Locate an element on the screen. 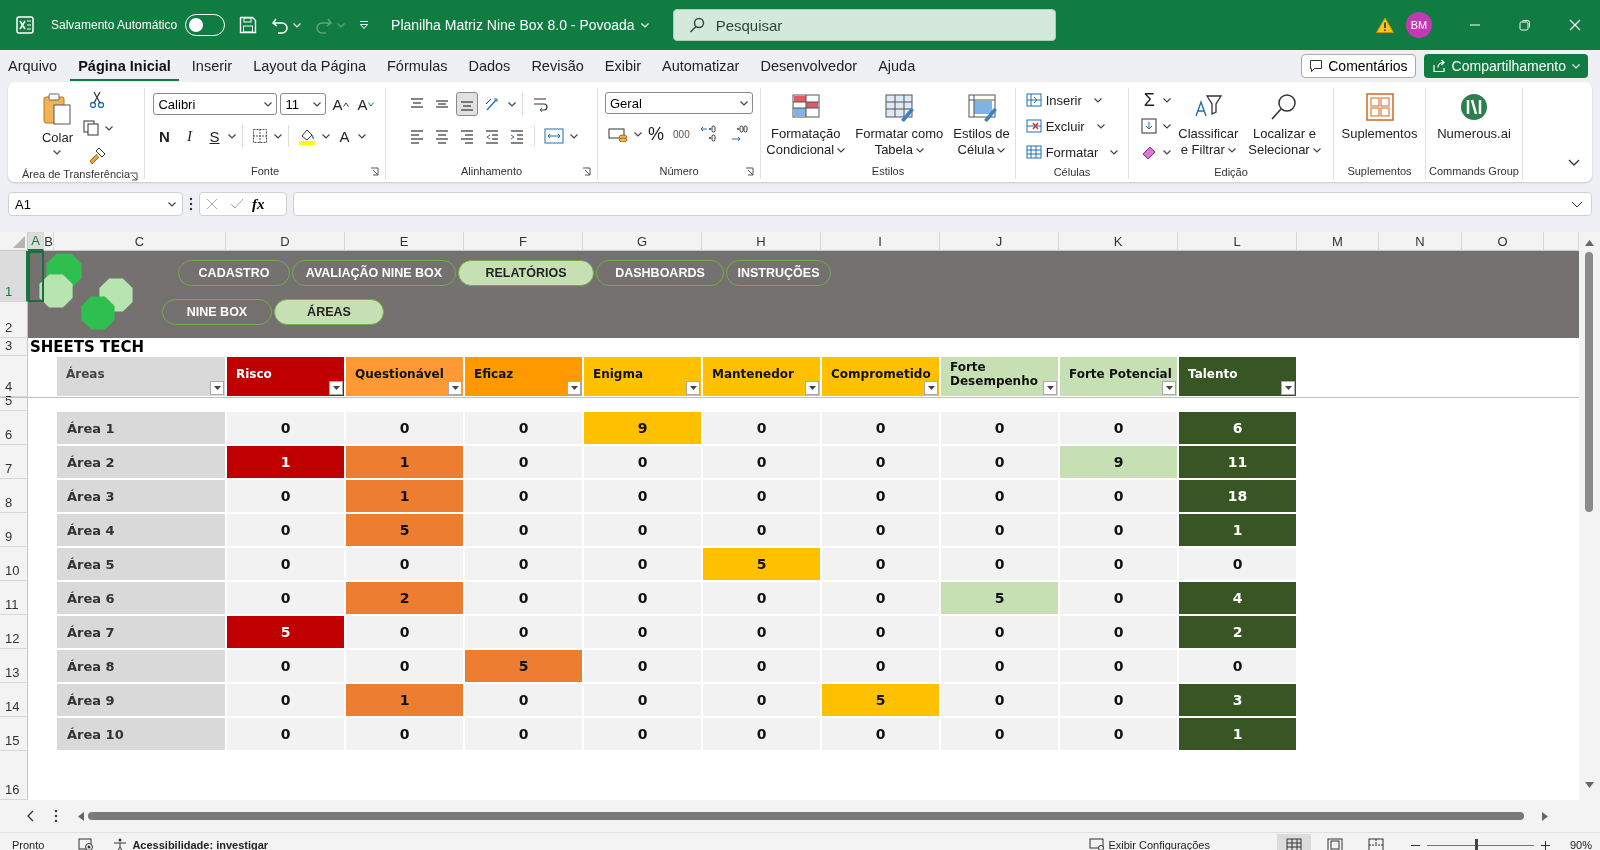 This screenshot has width=1600, height=850. close-icon is located at coordinates (1575, 25).